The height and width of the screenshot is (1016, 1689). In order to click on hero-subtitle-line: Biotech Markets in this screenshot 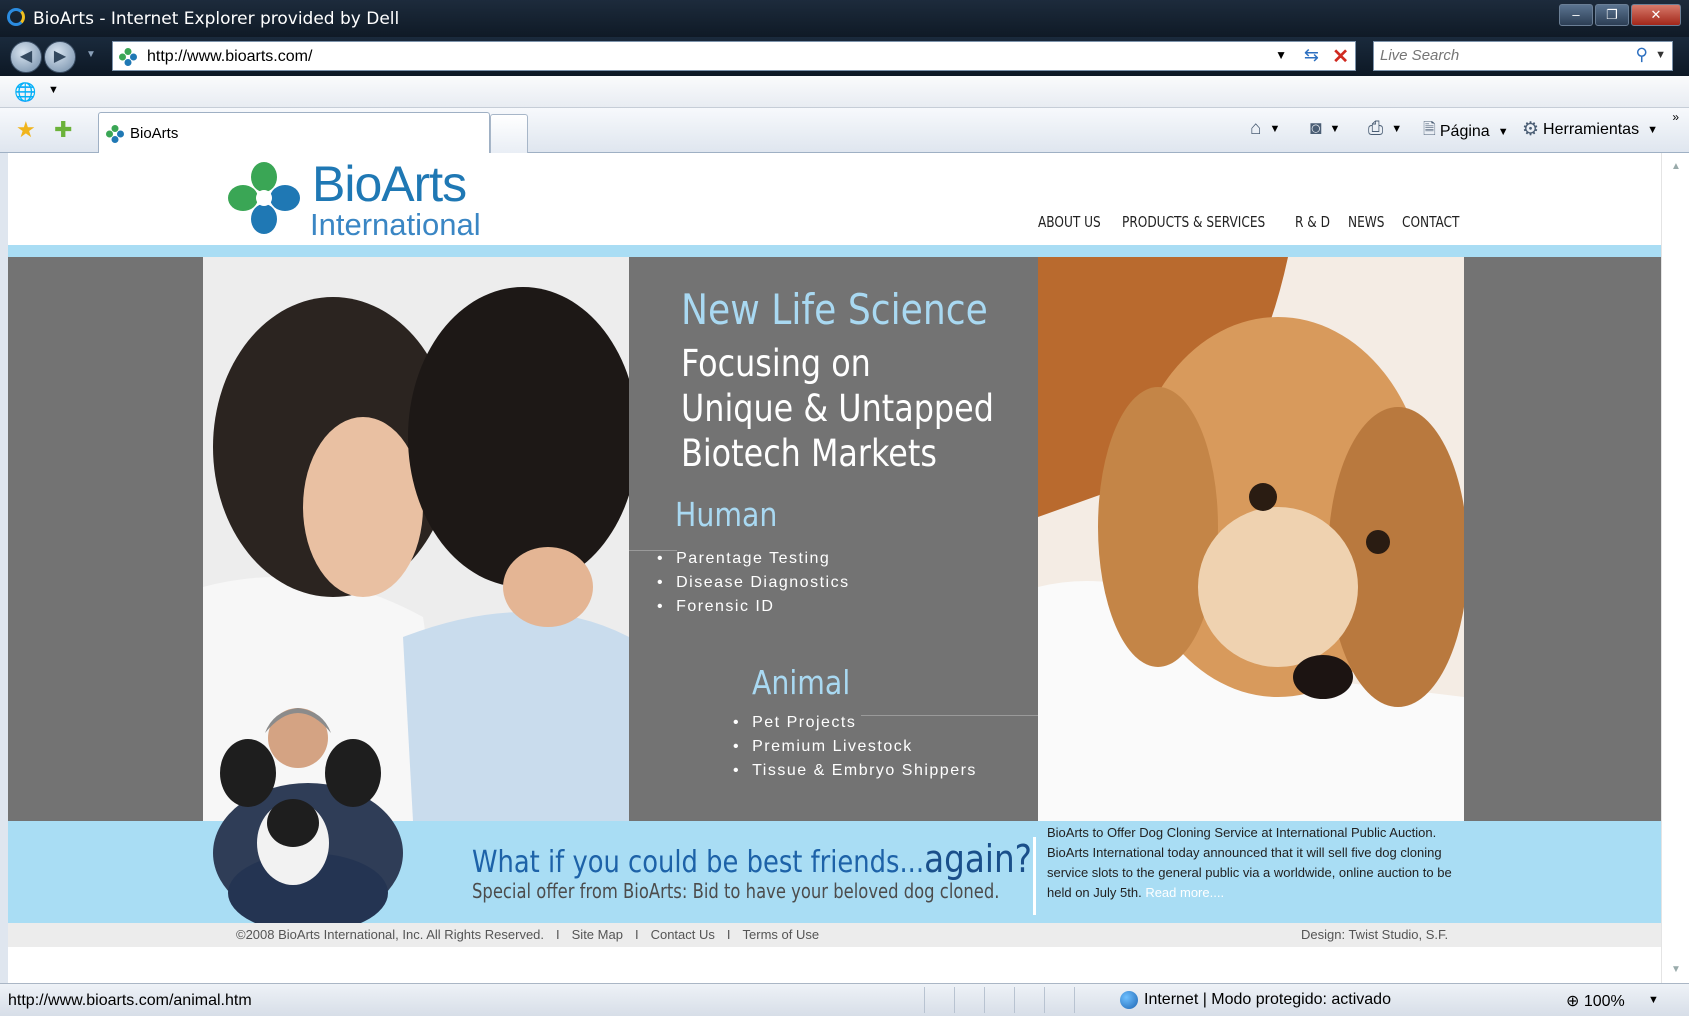, I will do `click(809, 453)`.